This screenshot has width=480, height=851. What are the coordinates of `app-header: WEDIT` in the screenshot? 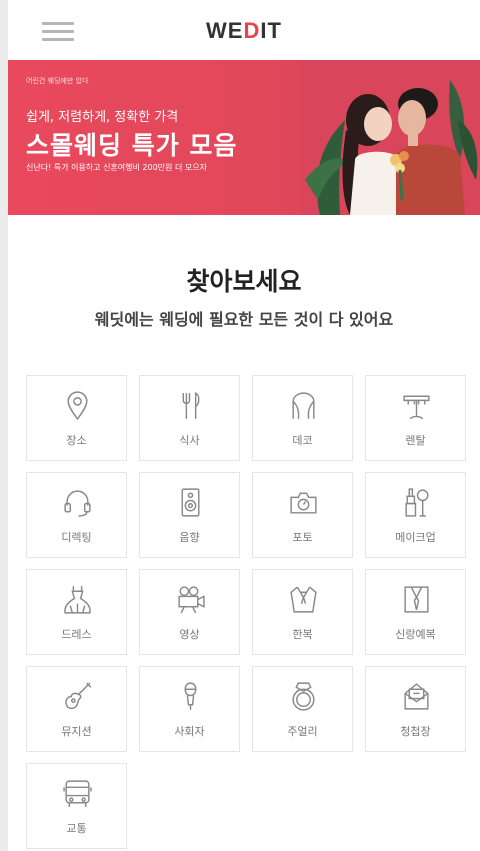 It's located at (244, 30).